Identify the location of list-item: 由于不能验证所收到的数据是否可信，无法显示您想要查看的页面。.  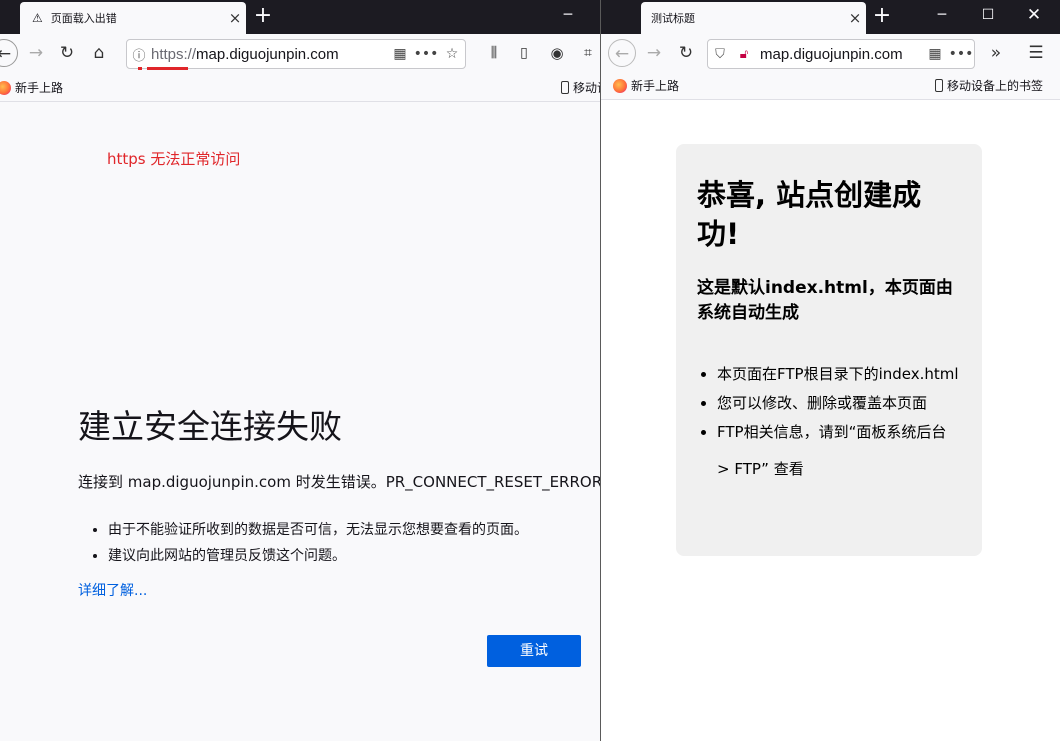
(318, 532).